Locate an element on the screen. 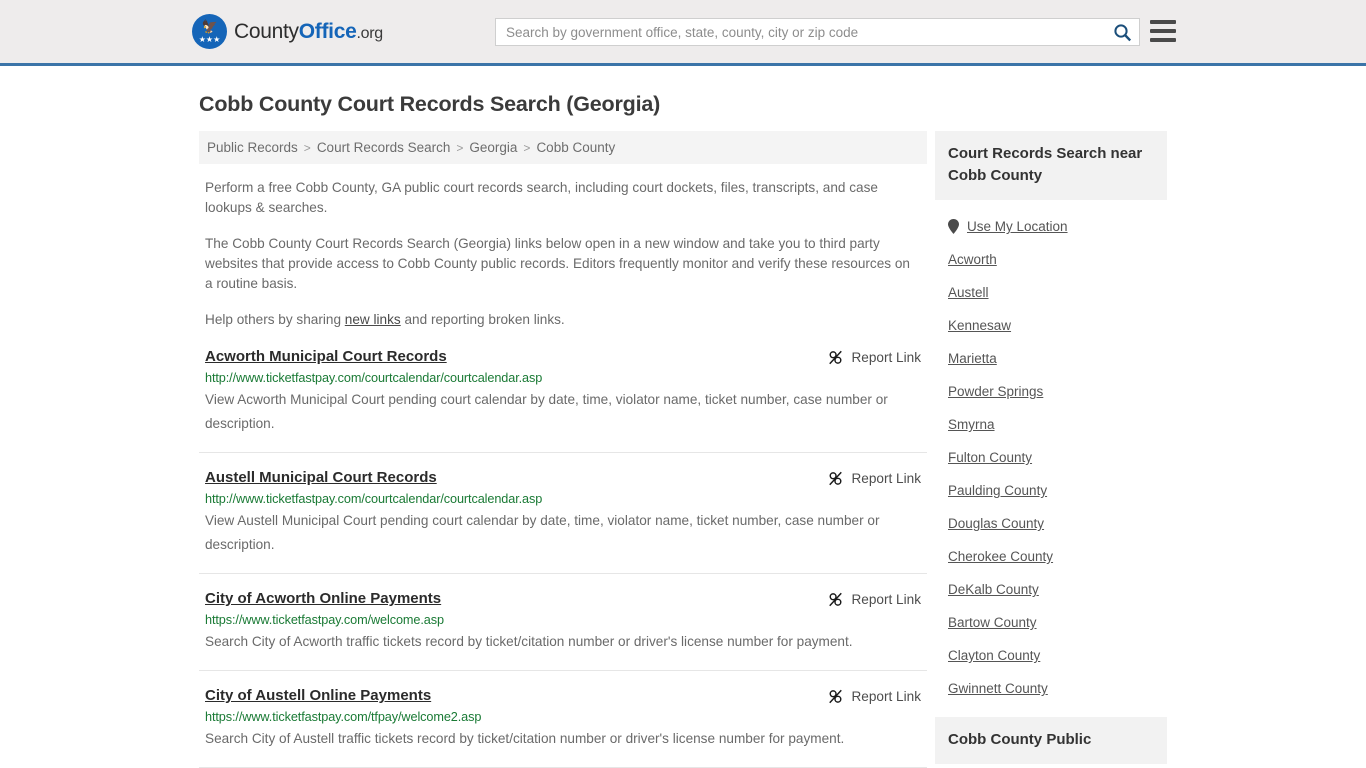  search-bar is located at coordinates (817, 32).